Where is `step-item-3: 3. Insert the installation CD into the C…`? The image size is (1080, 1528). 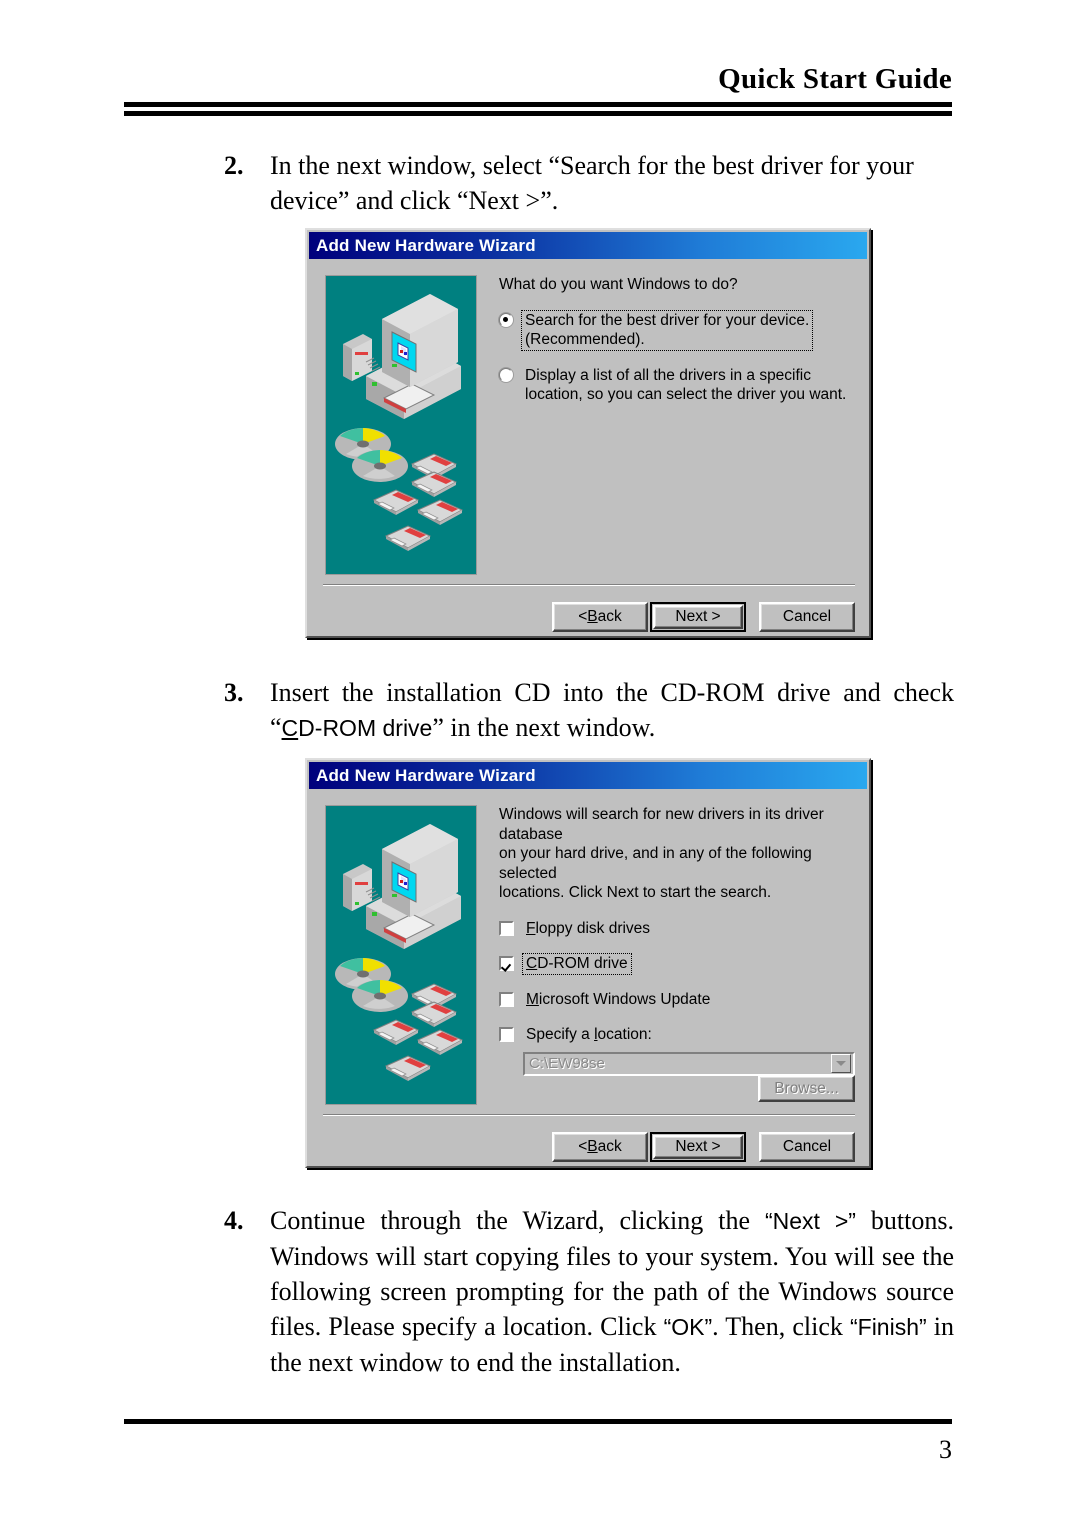
step-item-3: 3. Insert the installation CD into the C… is located at coordinates (589, 710).